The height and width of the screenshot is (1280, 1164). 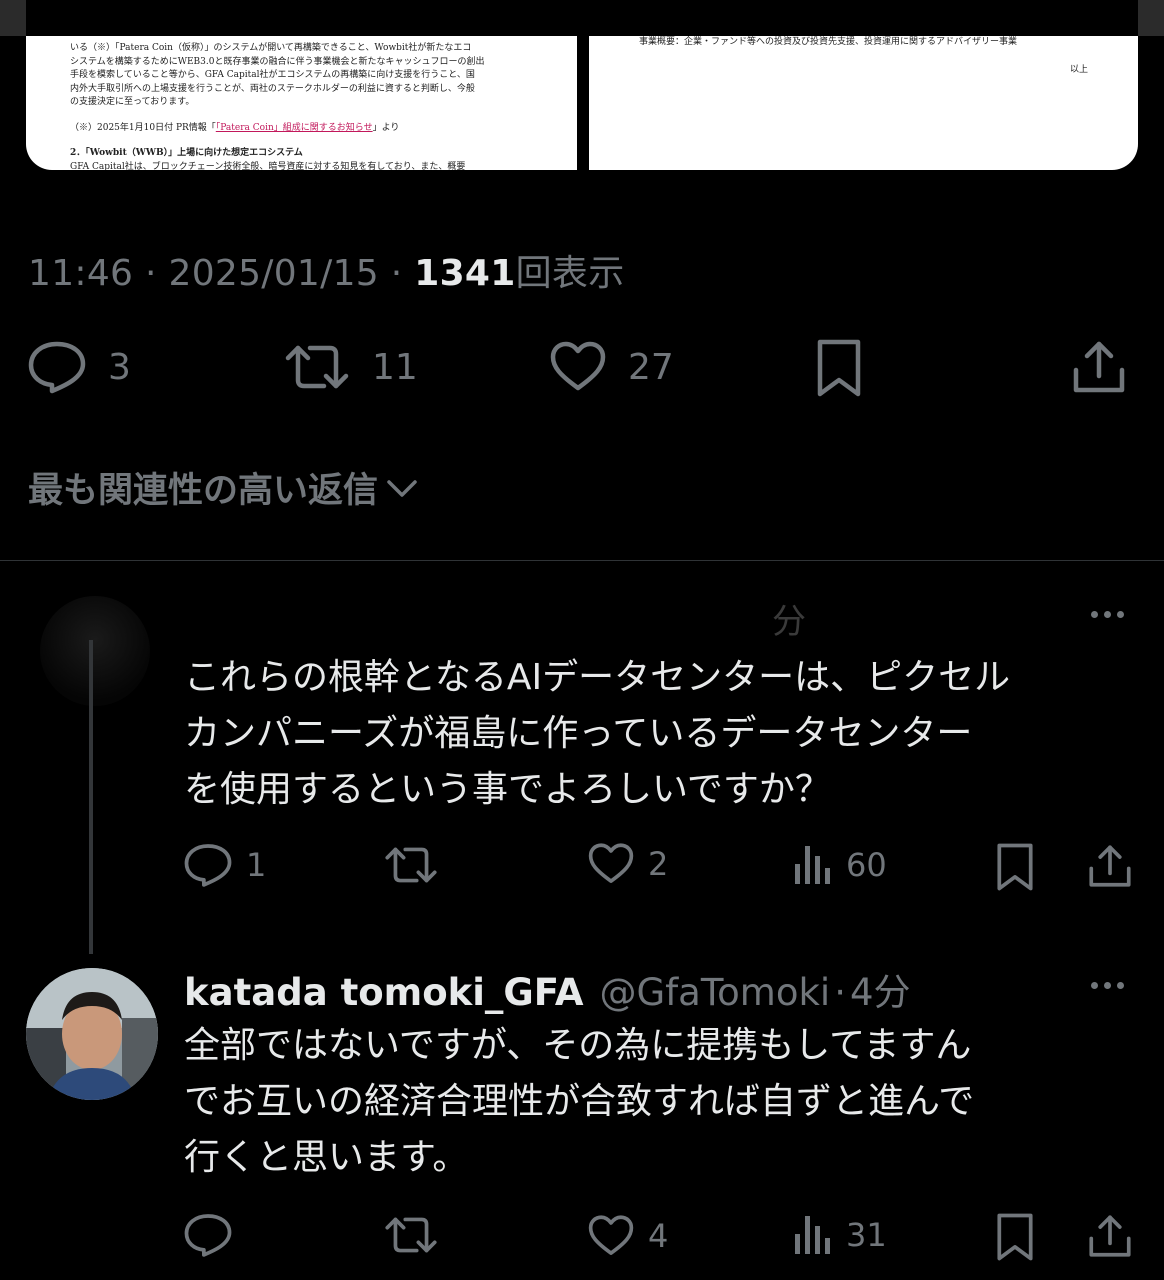 What do you see at coordinates (578, 1045) in the screenshot?
I see `reply-text-line: 全部ではないですが、その為に提携もしてますん` at bounding box center [578, 1045].